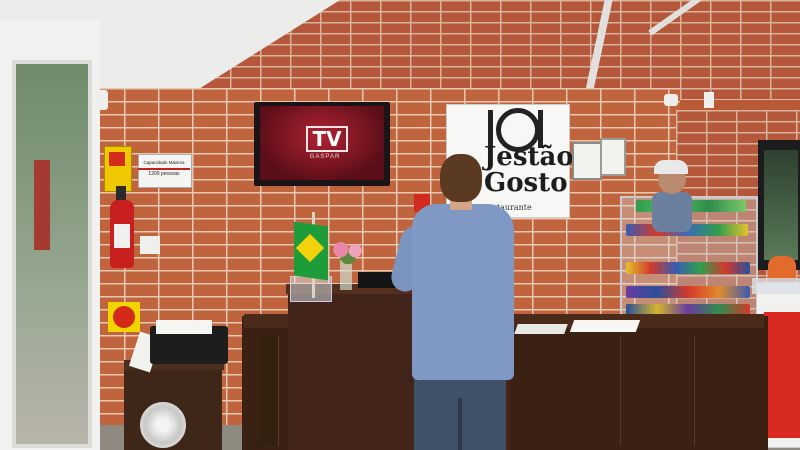 Image resolution: width=800 pixels, height=450 pixels. What do you see at coordinates (122, 236) in the screenshot?
I see `extinguisher-label` at bounding box center [122, 236].